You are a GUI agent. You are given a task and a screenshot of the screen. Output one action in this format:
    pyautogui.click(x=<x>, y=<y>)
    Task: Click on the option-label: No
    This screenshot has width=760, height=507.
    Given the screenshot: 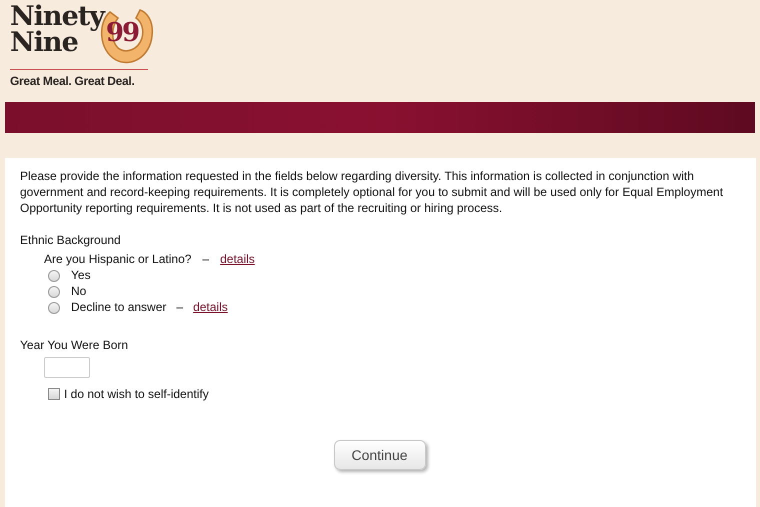 What is the action you would take?
    pyautogui.click(x=78, y=291)
    